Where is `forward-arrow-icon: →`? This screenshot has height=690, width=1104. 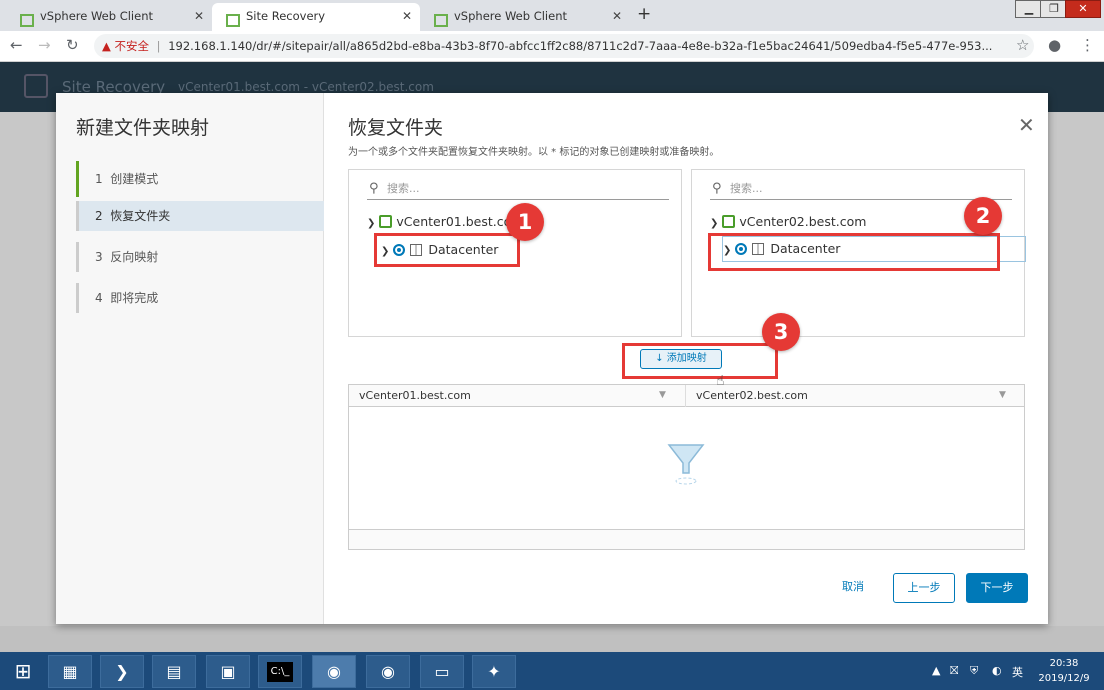
forward-arrow-icon: → is located at coordinates (44, 45).